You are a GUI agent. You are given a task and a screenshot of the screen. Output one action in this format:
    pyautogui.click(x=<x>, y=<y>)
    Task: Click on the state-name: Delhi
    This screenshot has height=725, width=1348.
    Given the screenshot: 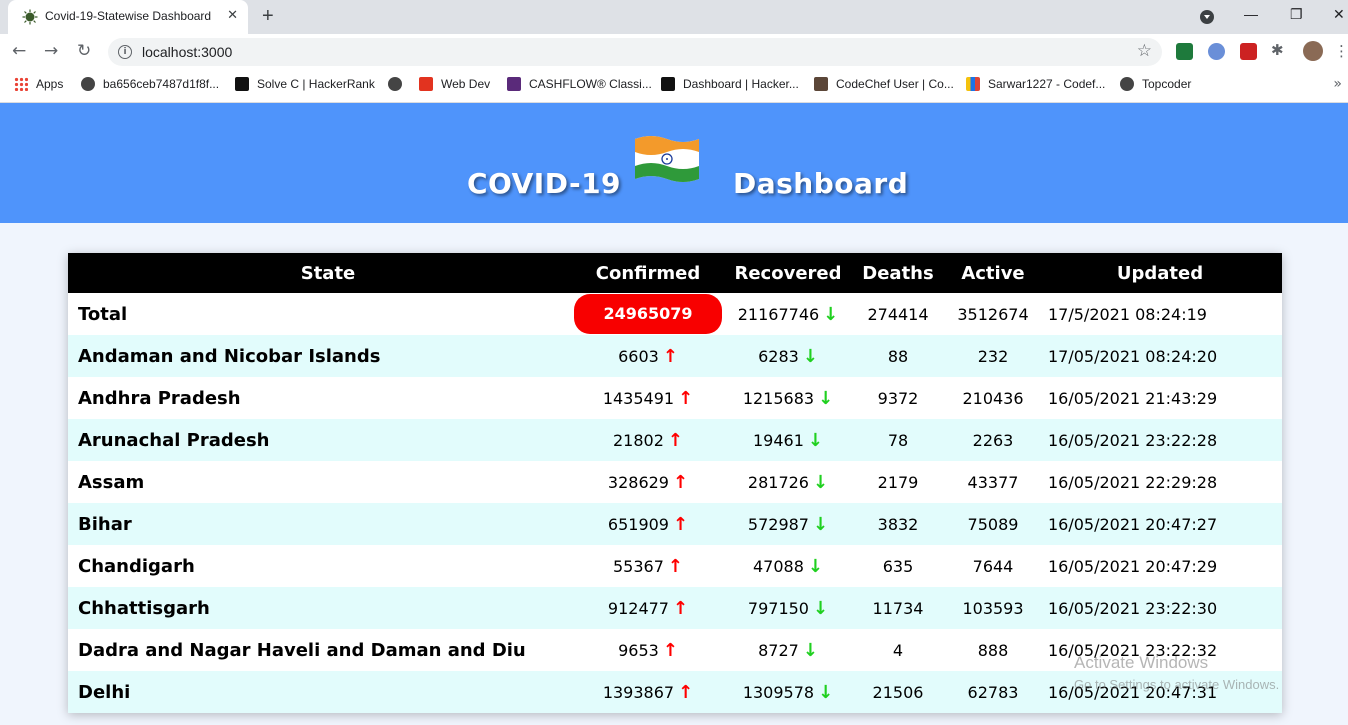 What is the action you would take?
    pyautogui.click(x=318, y=692)
    